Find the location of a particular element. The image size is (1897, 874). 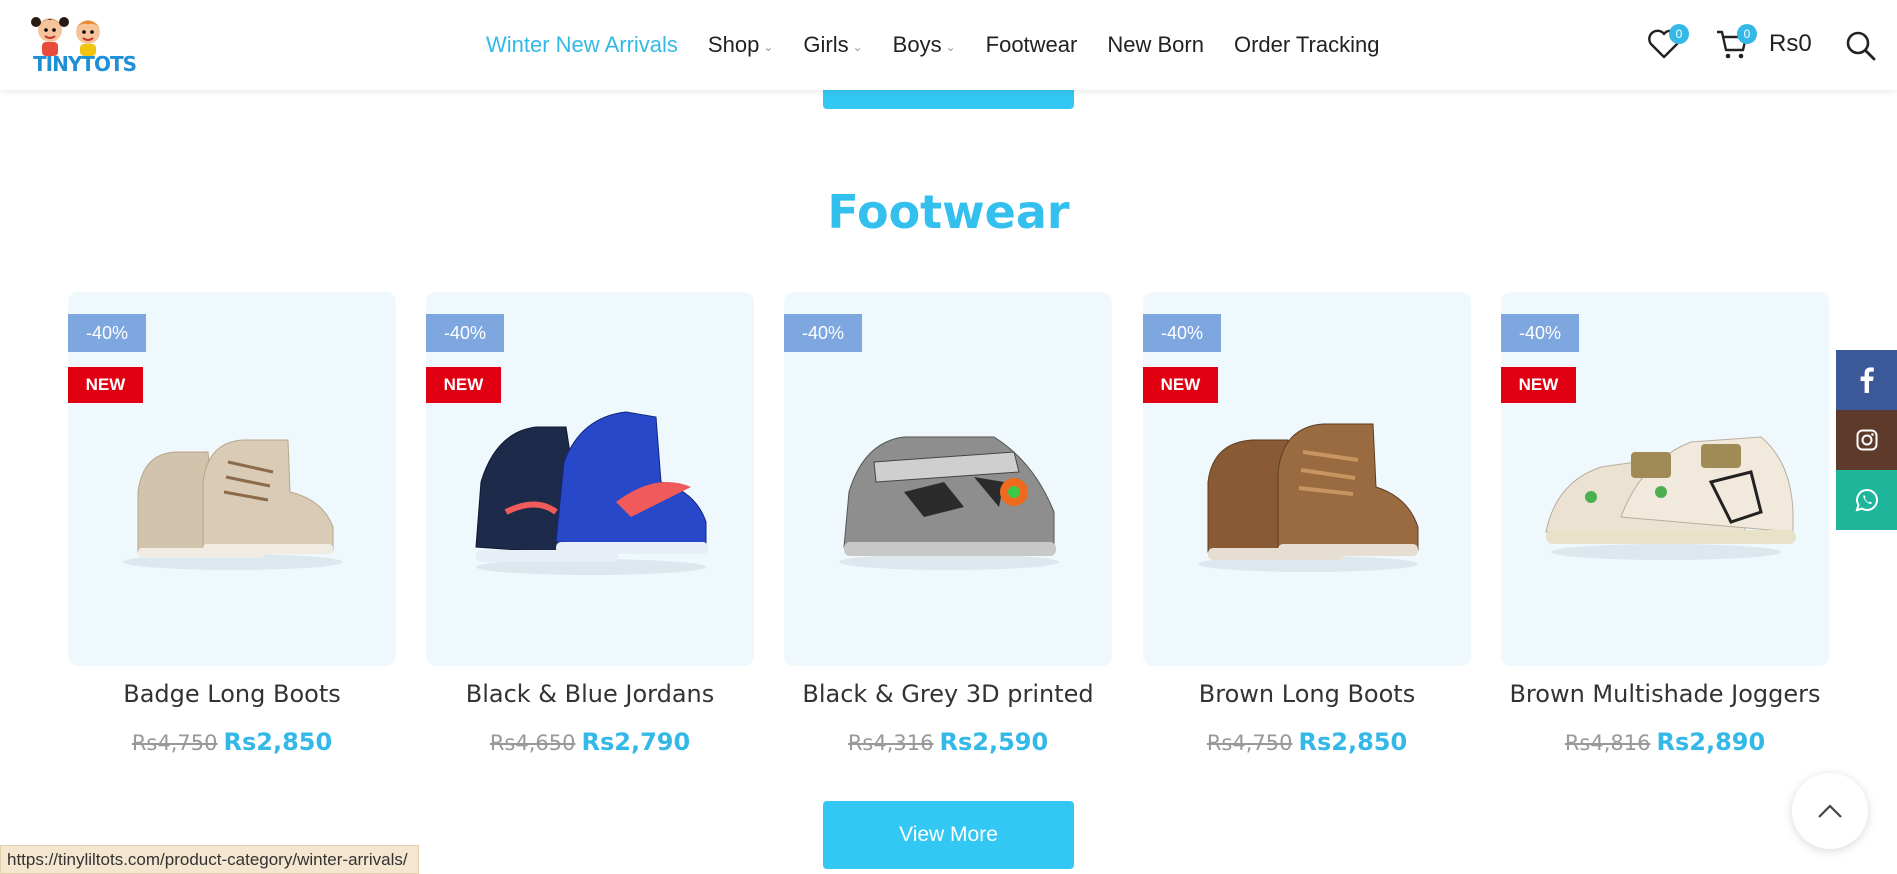

product-price: Rs4,816 Rs2,890 is located at coordinates (1665, 742).